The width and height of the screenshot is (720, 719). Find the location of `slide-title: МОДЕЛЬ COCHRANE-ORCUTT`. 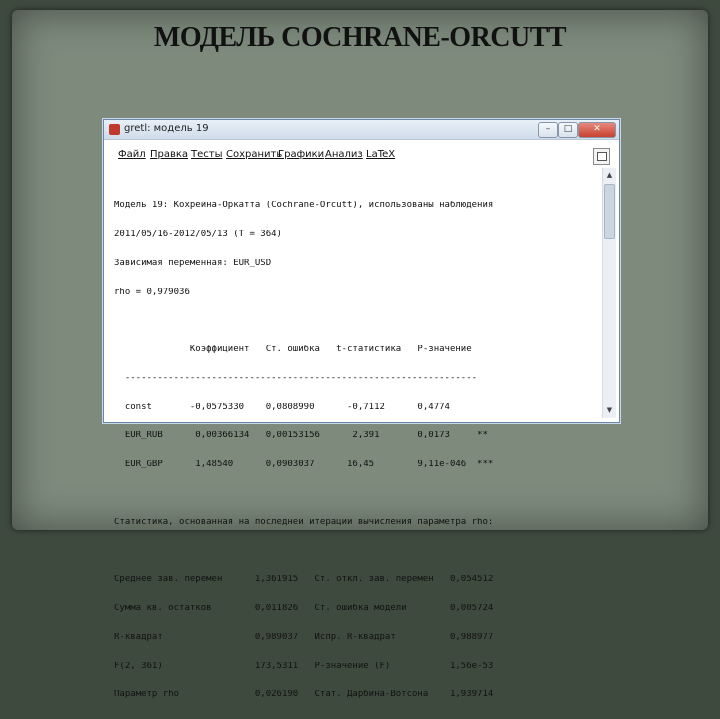

slide-title: МОДЕЛЬ COCHRANE-ORCUTT is located at coordinates (360, 37).